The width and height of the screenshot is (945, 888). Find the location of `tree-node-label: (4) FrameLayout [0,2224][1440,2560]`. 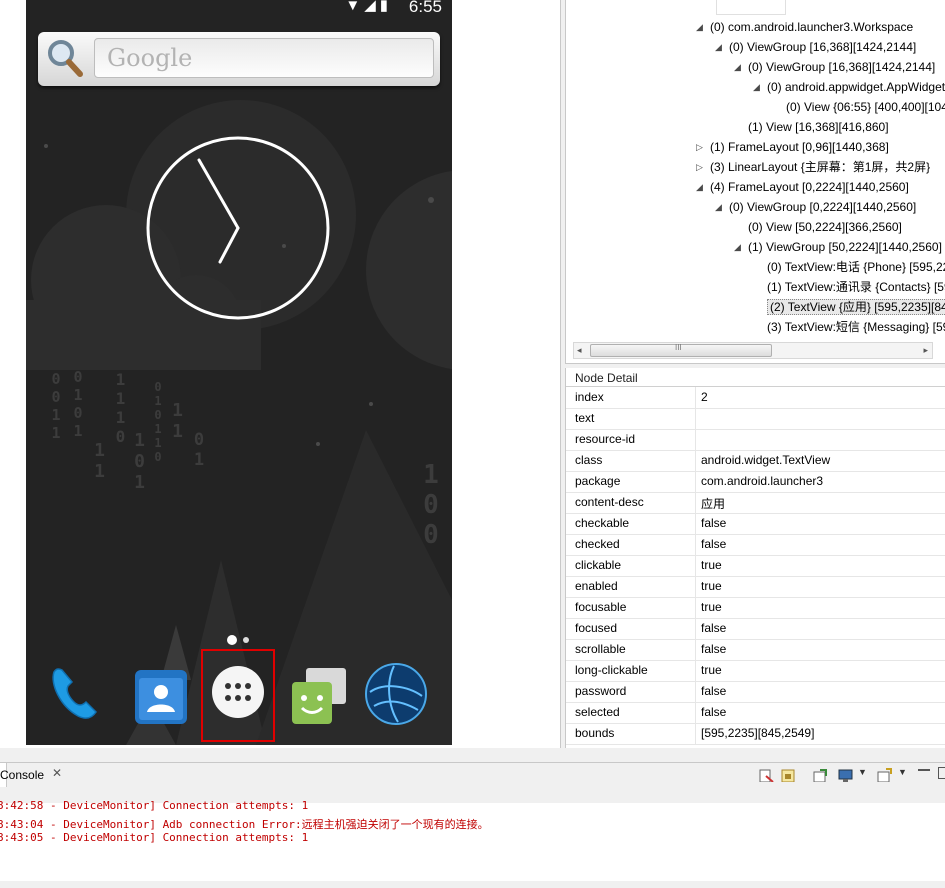

tree-node-label: (4) FrameLayout [0,2224][1440,2560] is located at coordinates (809, 187).